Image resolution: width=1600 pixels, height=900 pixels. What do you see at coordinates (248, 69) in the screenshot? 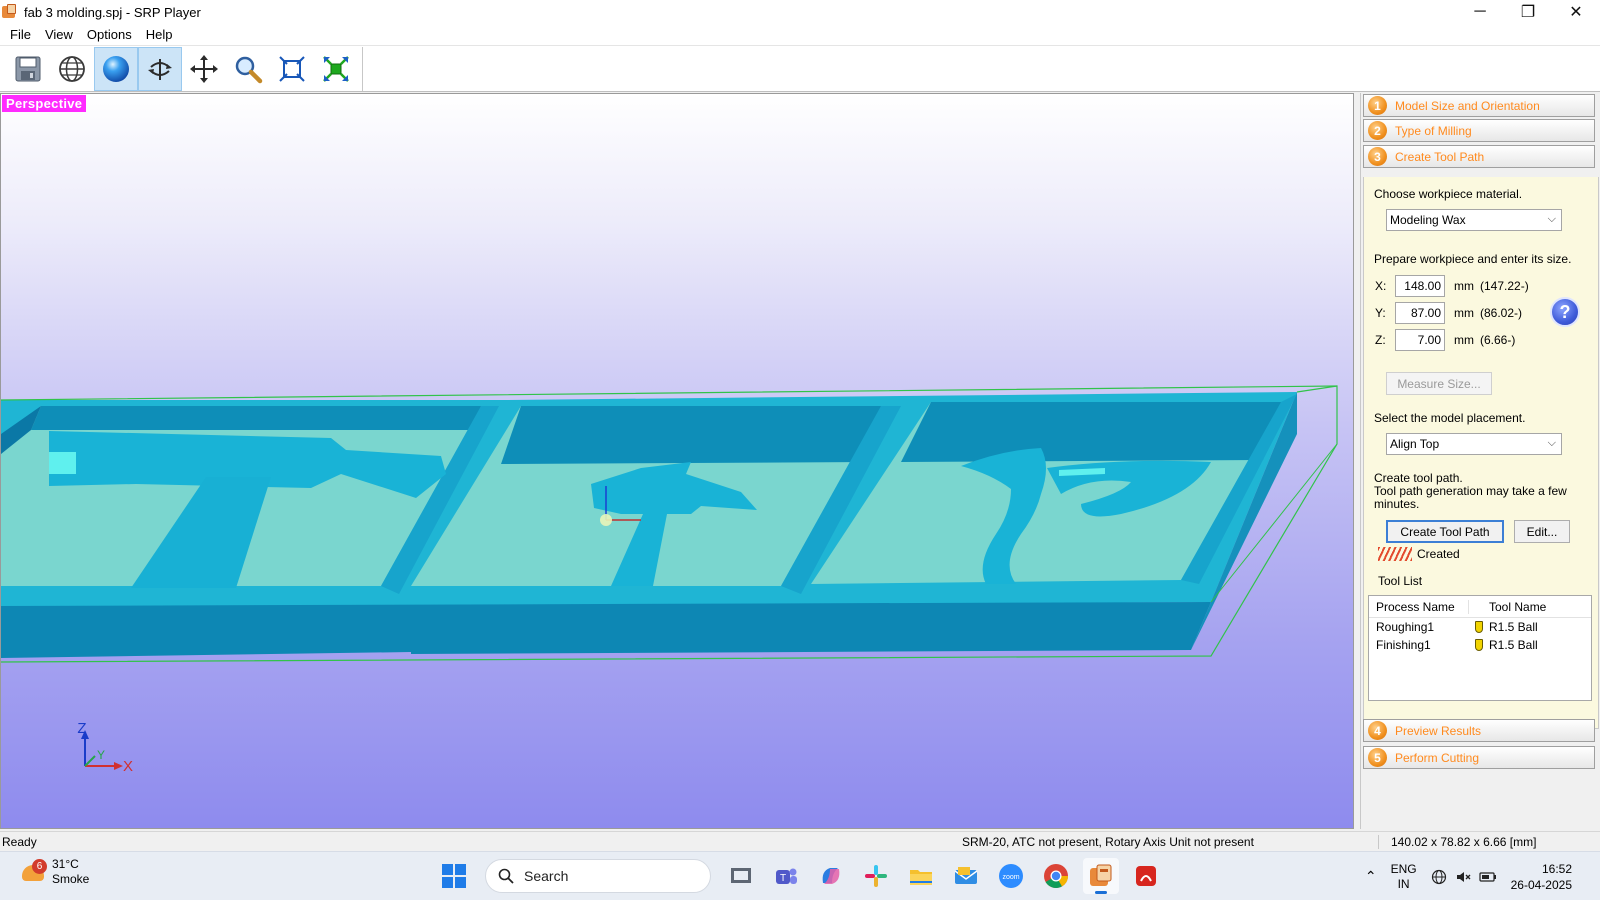
I see `zoom-view-button` at bounding box center [248, 69].